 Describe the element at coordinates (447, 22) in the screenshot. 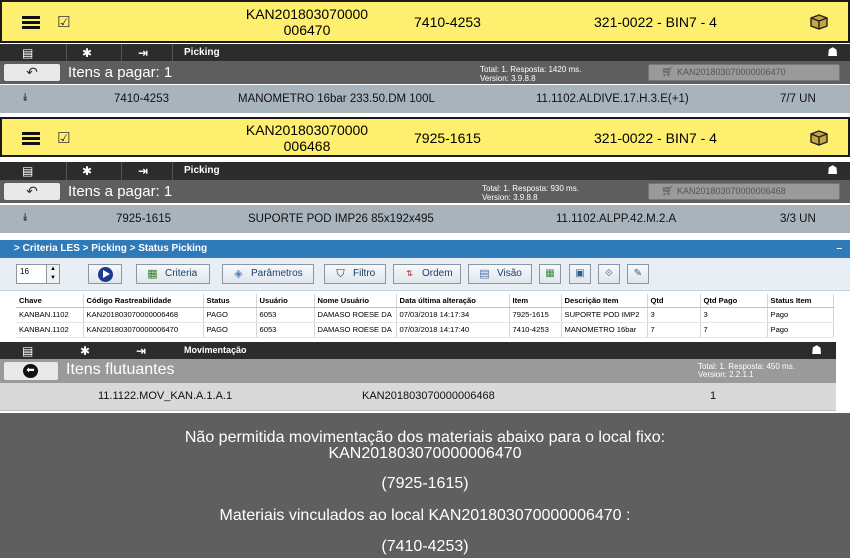

I see `item-code: 7410-4253` at that location.